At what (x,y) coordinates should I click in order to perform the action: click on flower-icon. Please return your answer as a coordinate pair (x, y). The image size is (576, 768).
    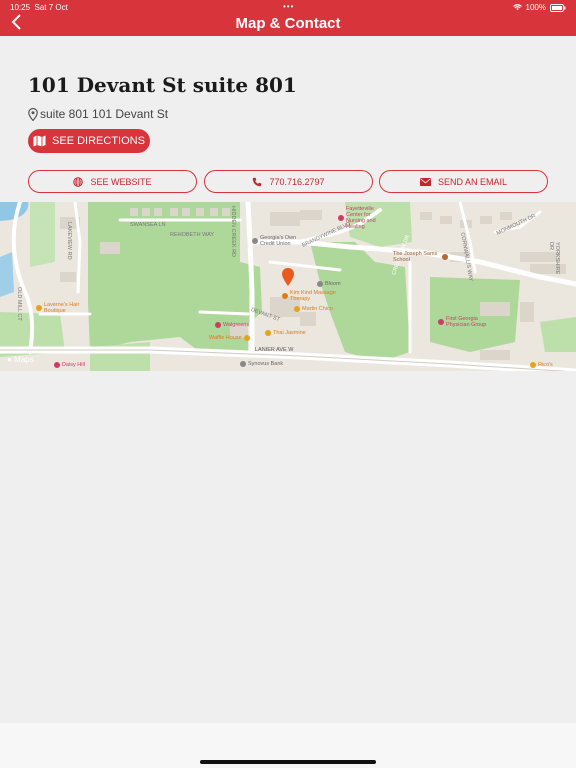
    Looking at the image, I should click on (57, 365).